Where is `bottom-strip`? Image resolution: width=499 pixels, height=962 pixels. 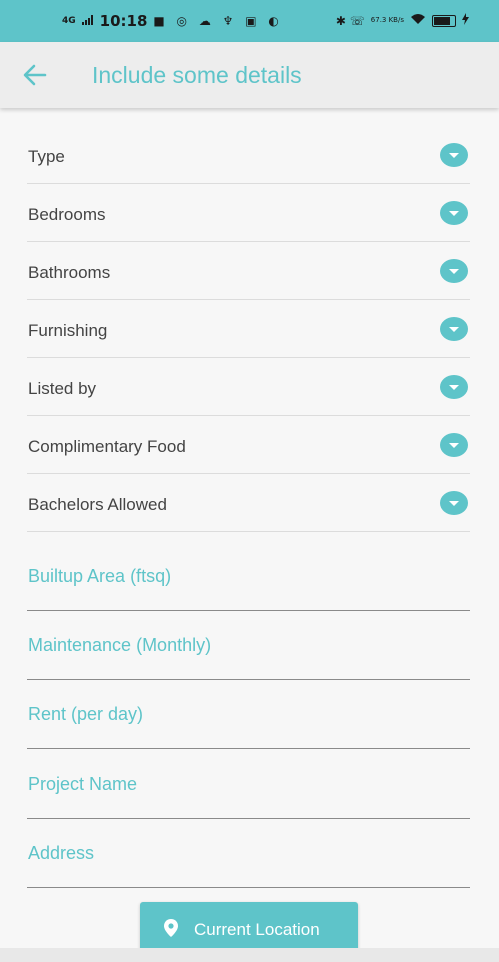 bottom-strip is located at coordinates (249, 955).